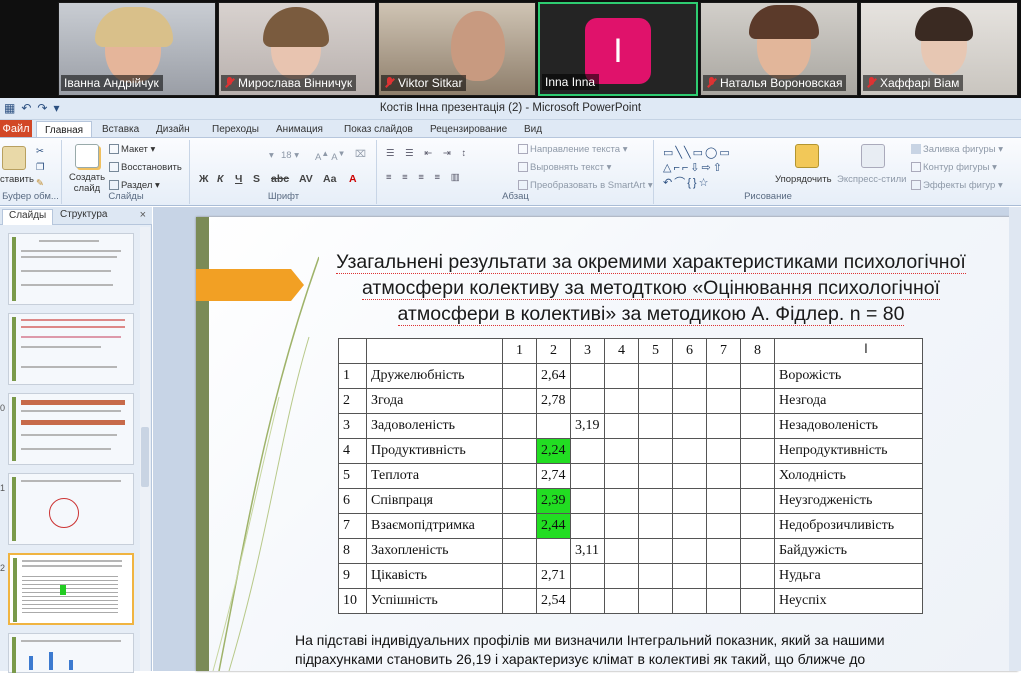 The height and width of the screenshot is (673, 1021). I want to click on table-cell: Байдужість, so click(848, 551).